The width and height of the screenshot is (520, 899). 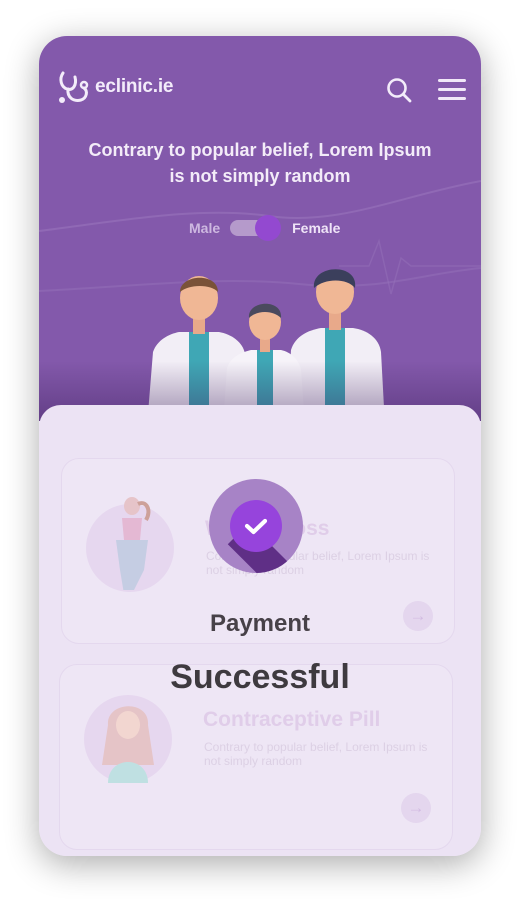 What do you see at coordinates (134, 86) in the screenshot?
I see `logo-text: eclinic.ie` at bounding box center [134, 86].